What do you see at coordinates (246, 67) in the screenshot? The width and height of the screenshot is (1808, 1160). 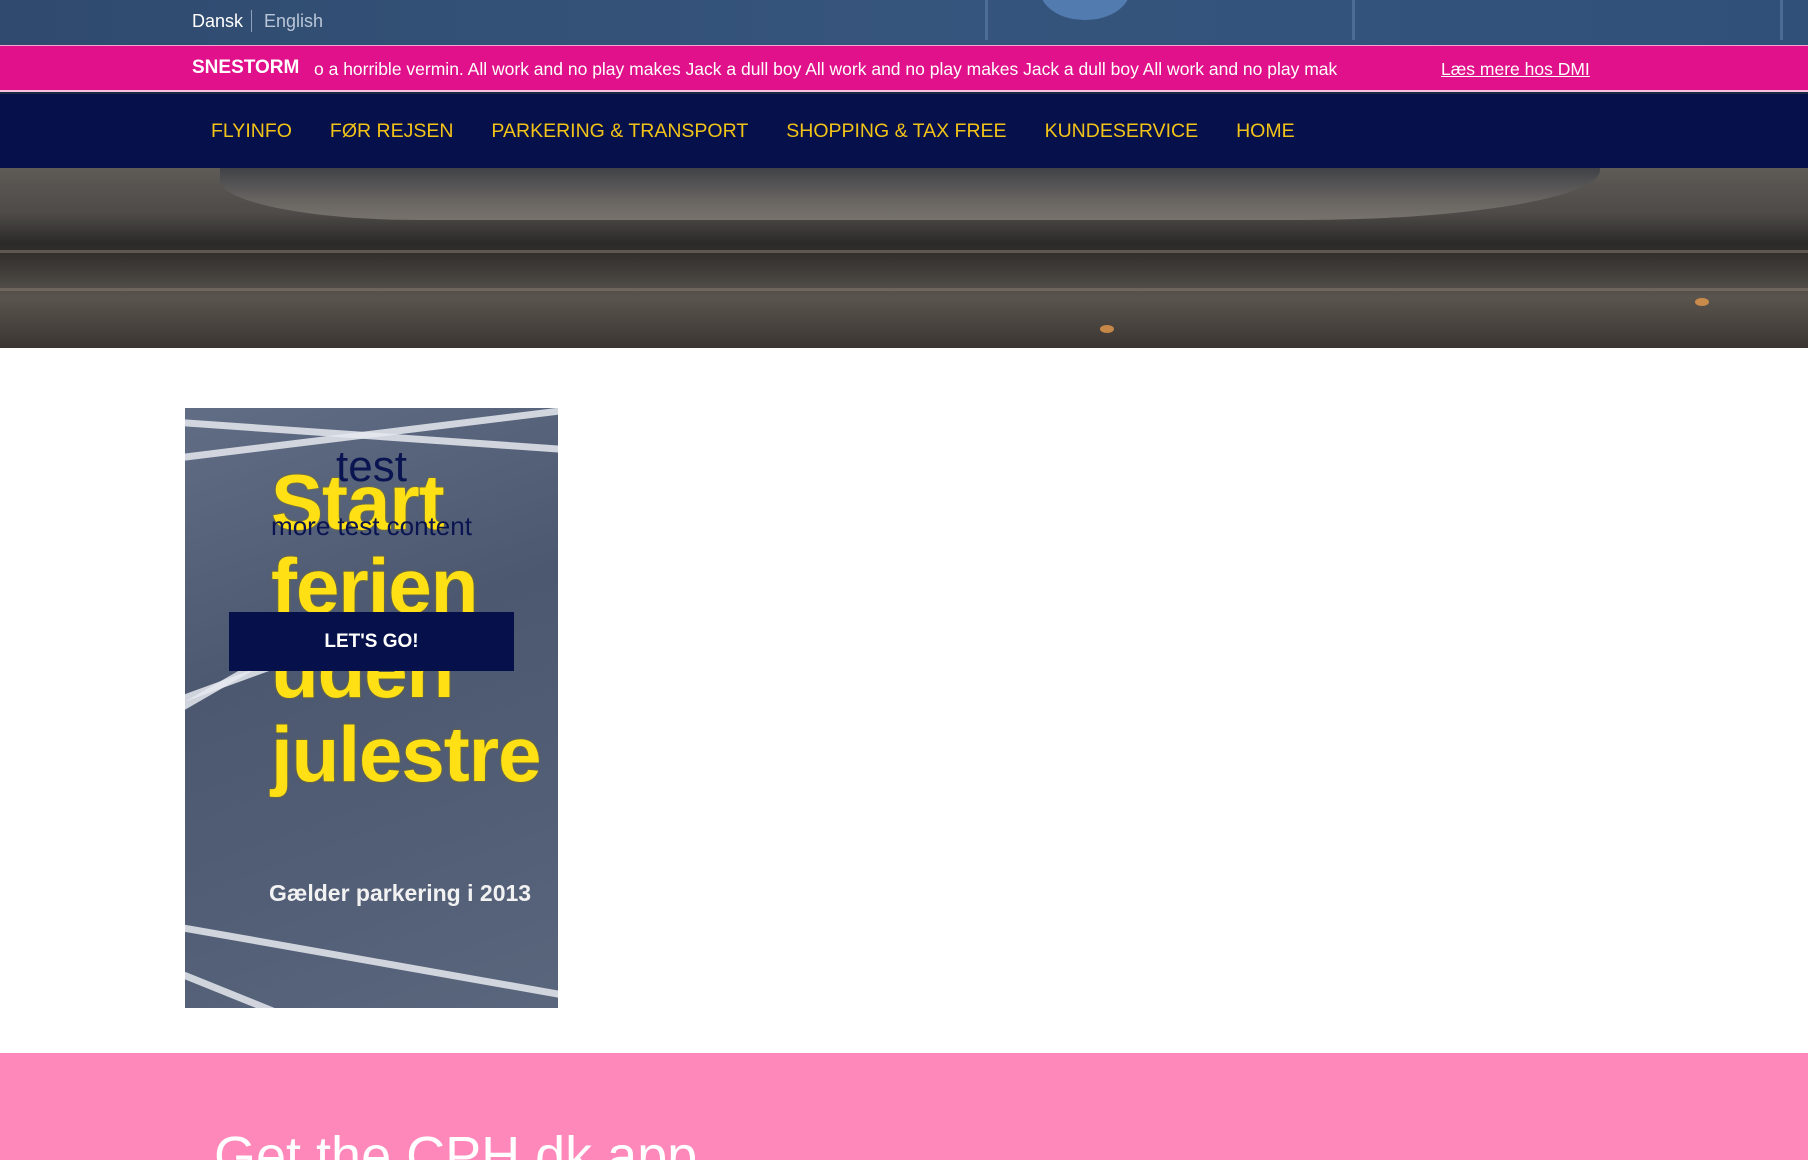 I see `alert-title: SNESTORM` at bounding box center [246, 67].